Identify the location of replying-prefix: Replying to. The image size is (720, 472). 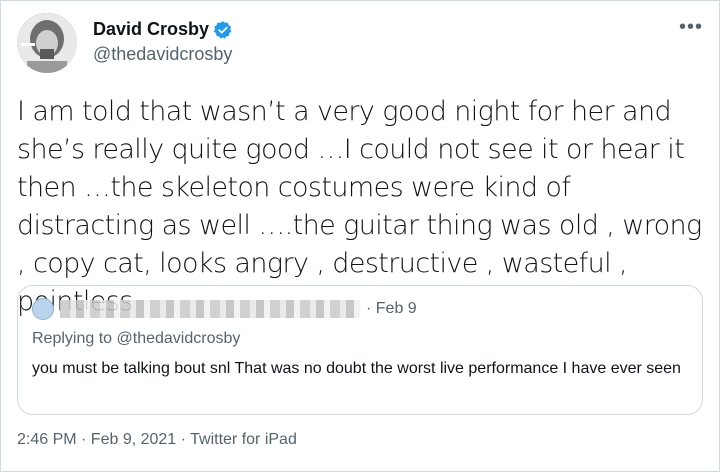
(72, 338).